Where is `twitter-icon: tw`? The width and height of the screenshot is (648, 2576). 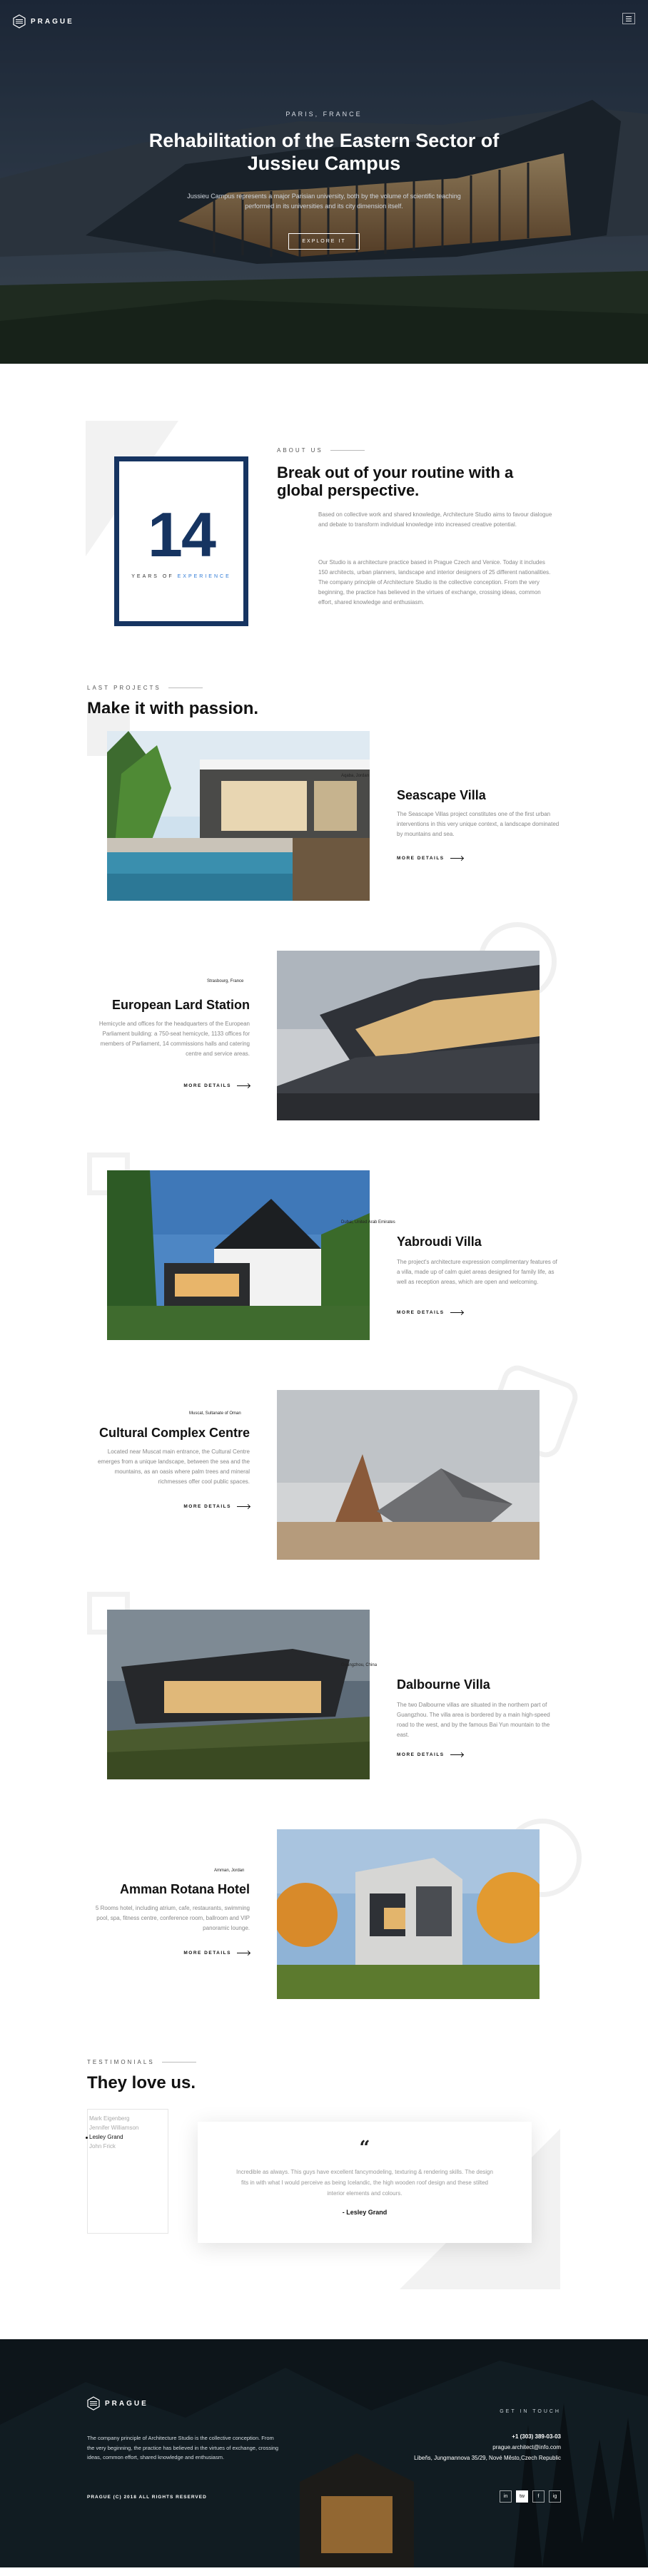 twitter-icon: tw is located at coordinates (522, 2496).